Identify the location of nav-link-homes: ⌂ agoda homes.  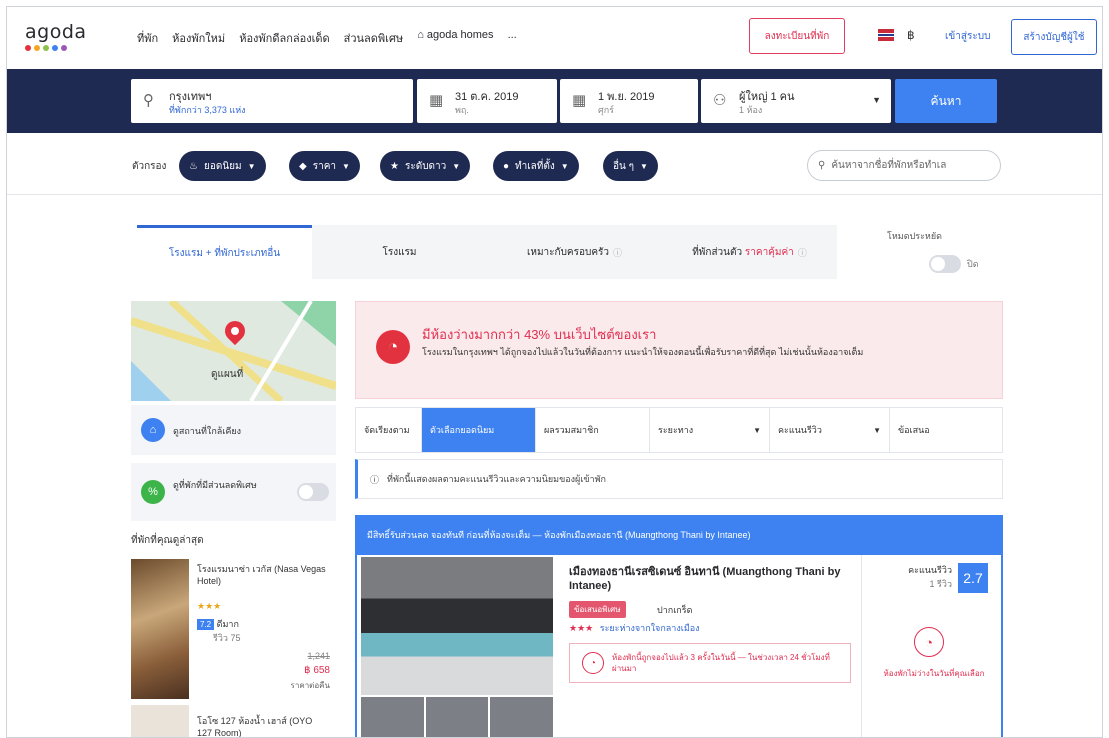
(455, 38).